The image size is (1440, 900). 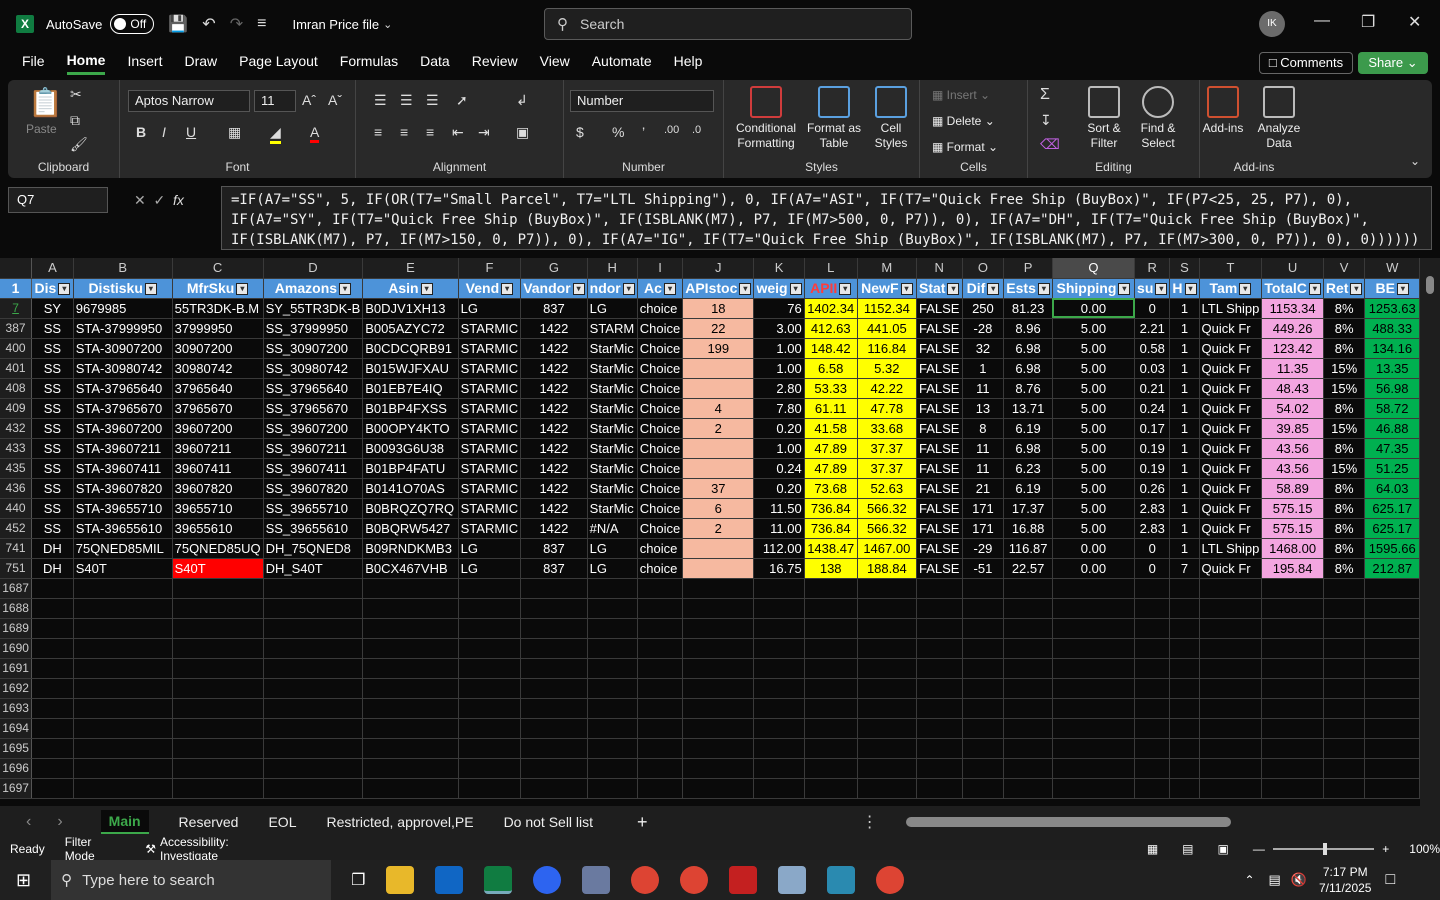 What do you see at coordinates (1292, 288) in the screenshot?
I see `column-title: TotalC ▾` at bounding box center [1292, 288].